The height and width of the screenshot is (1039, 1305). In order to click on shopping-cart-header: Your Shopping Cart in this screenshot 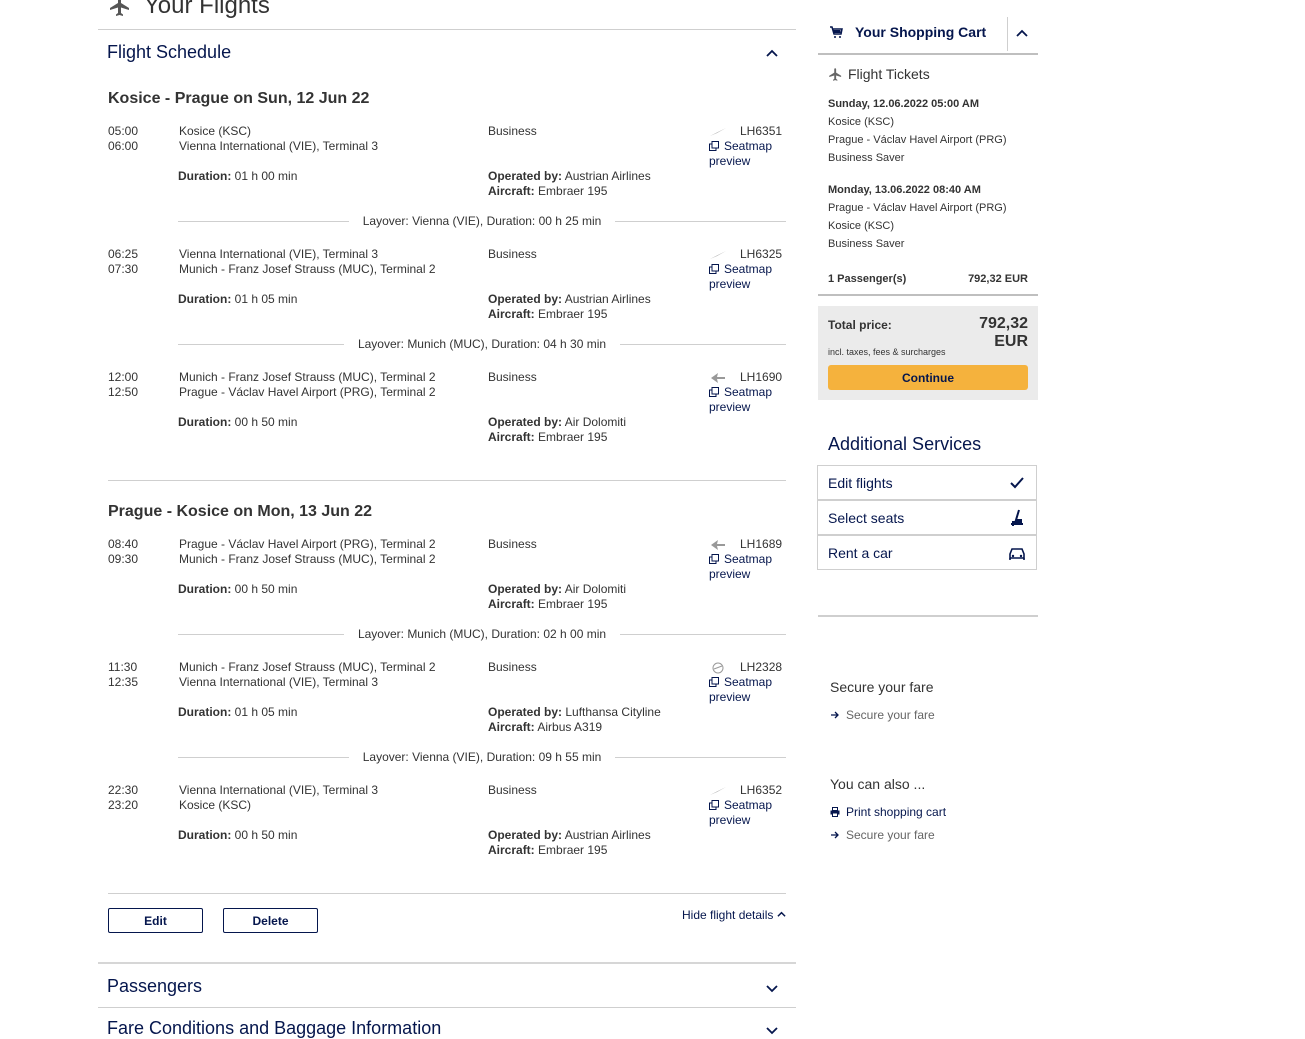, I will do `click(907, 32)`.